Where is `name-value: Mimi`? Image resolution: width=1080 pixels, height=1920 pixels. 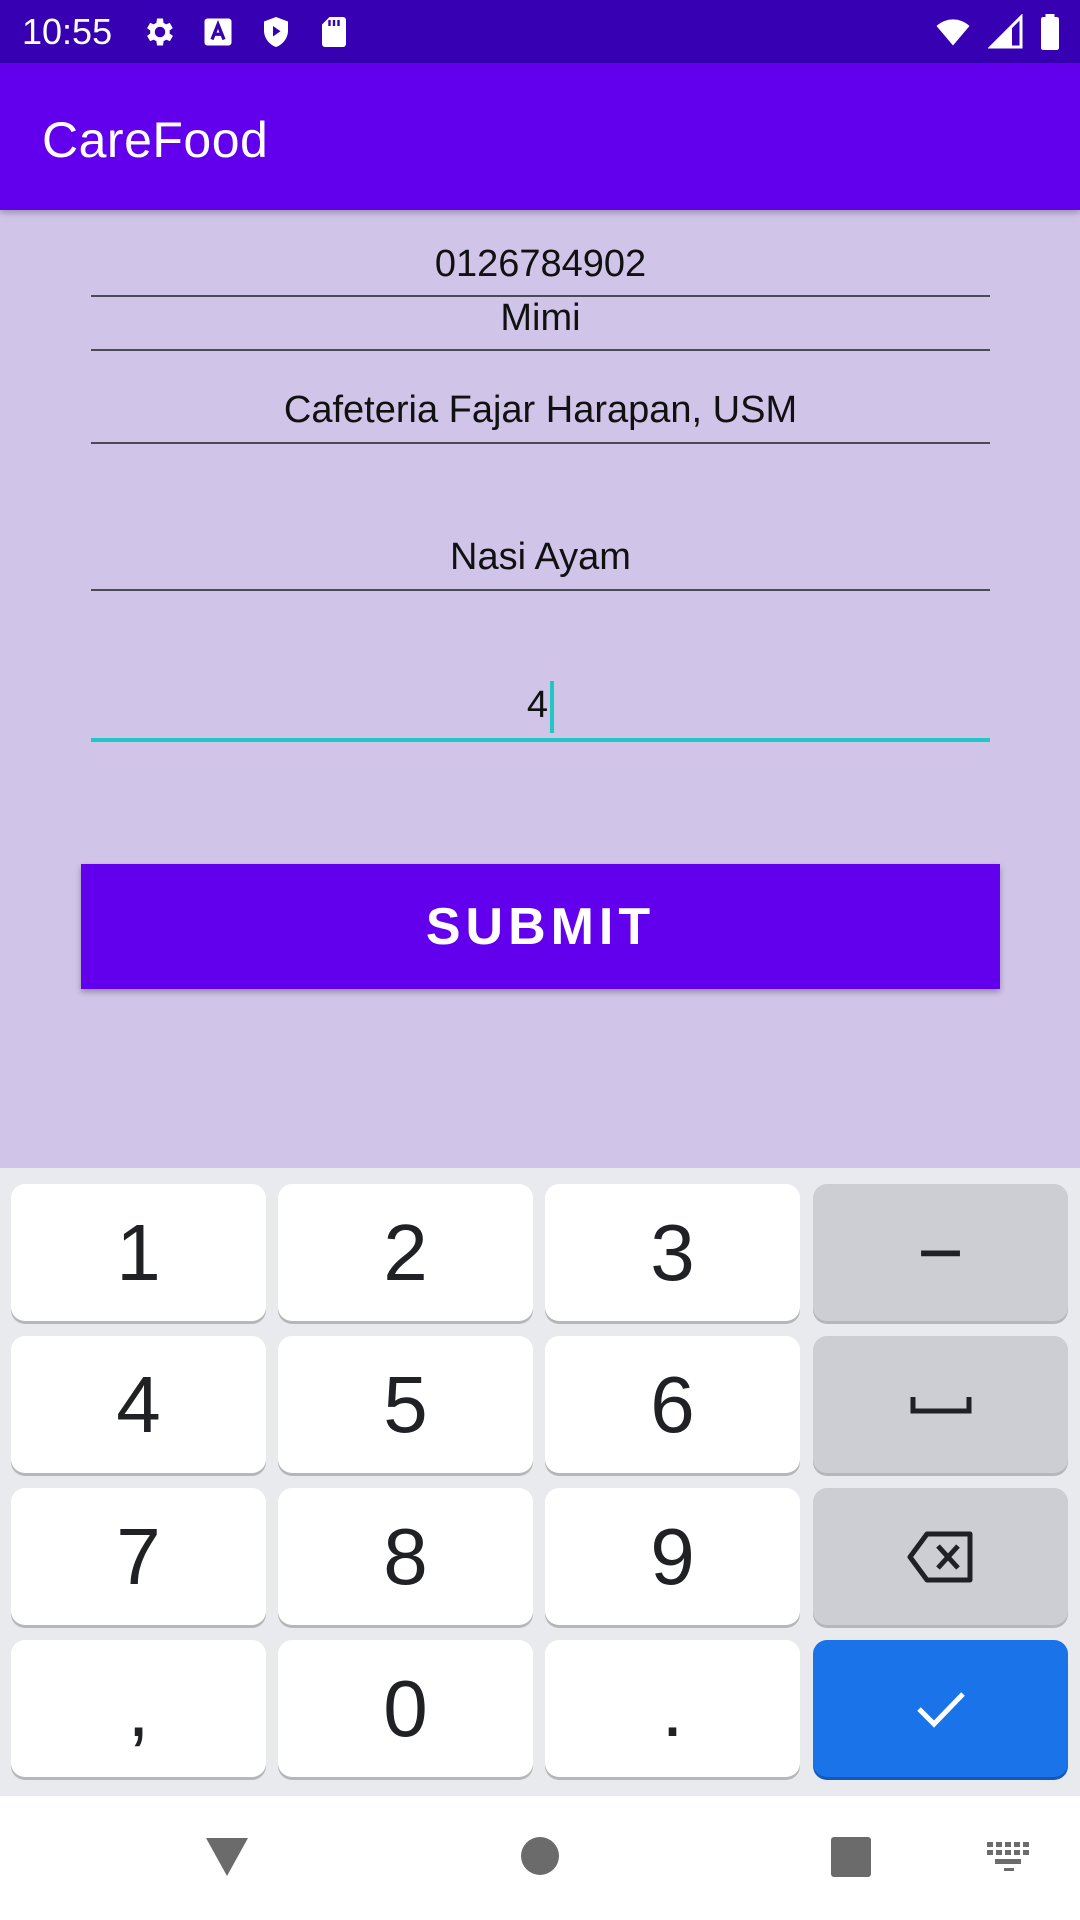 name-value: Mimi is located at coordinates (540, 318).